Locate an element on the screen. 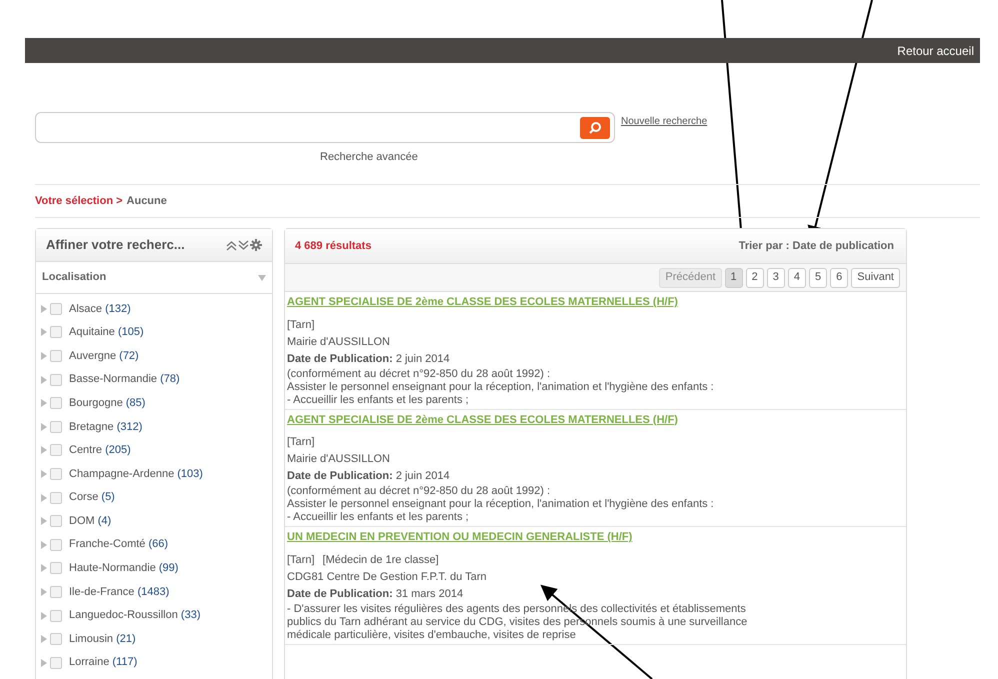 This screenshot has width=998, height=679. region-label: Franche-Comté (66) is located at coordinates (118, 544).